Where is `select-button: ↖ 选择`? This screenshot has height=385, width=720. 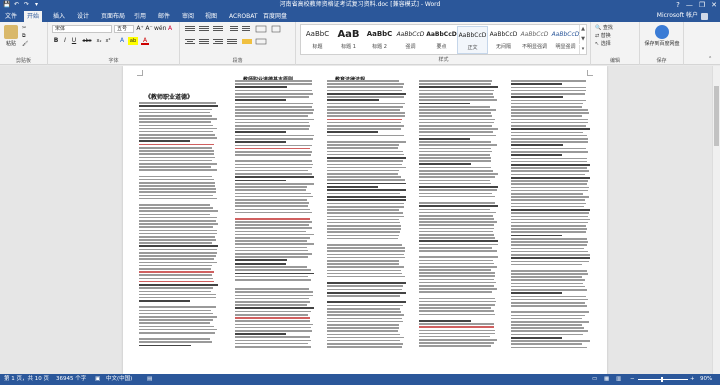 select-button: ↖ 选择 is located at coordinates (603, 44).